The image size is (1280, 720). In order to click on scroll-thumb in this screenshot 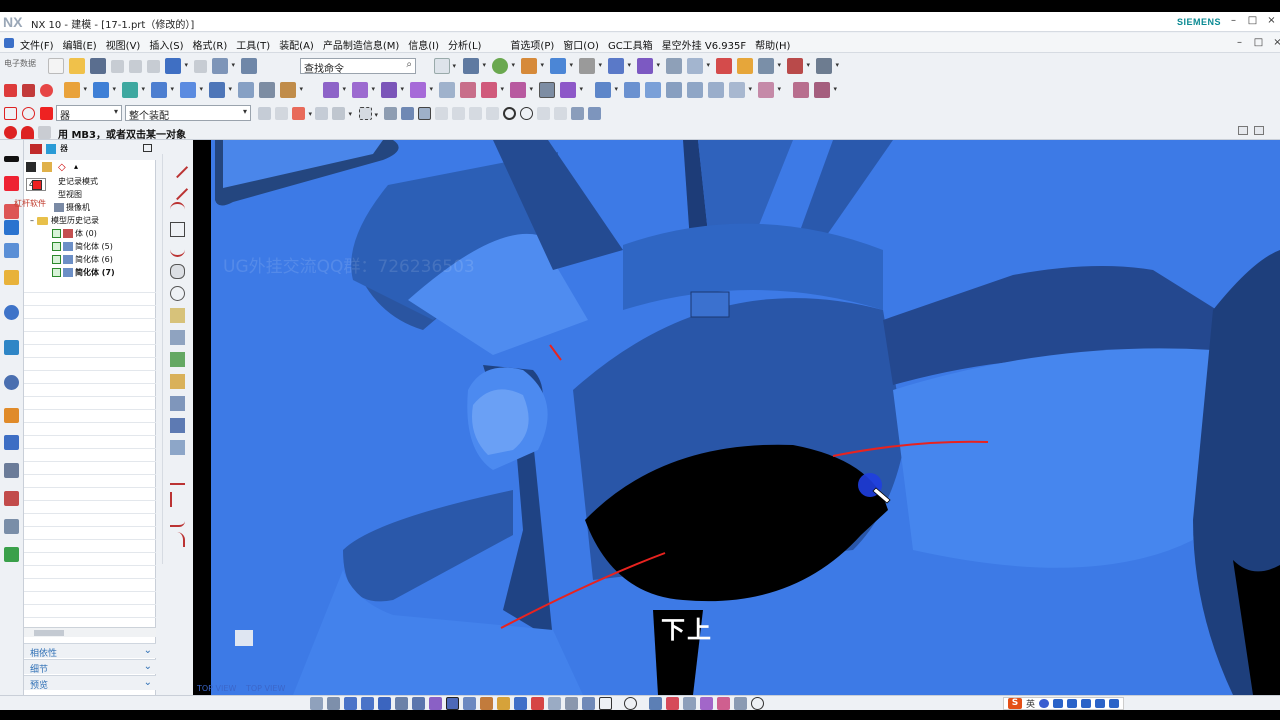, I will do `click(49, 633)`.